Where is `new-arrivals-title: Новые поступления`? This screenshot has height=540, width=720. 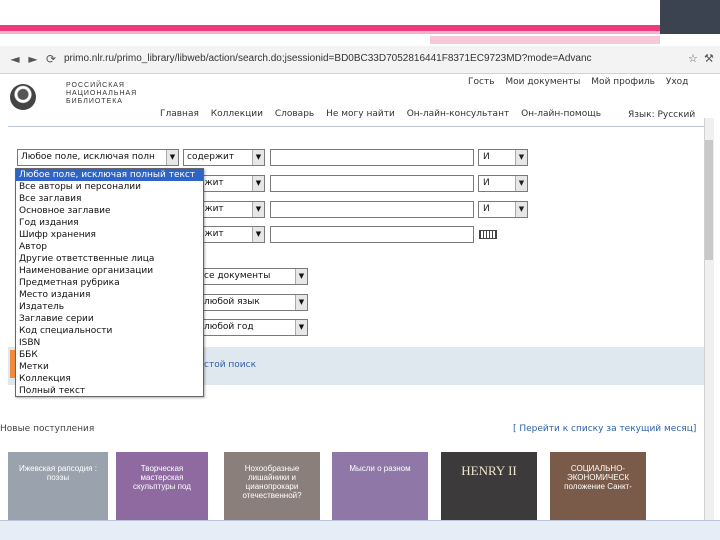
new-arrivals-title: Новые поступления is located at coordinates (47, 429).